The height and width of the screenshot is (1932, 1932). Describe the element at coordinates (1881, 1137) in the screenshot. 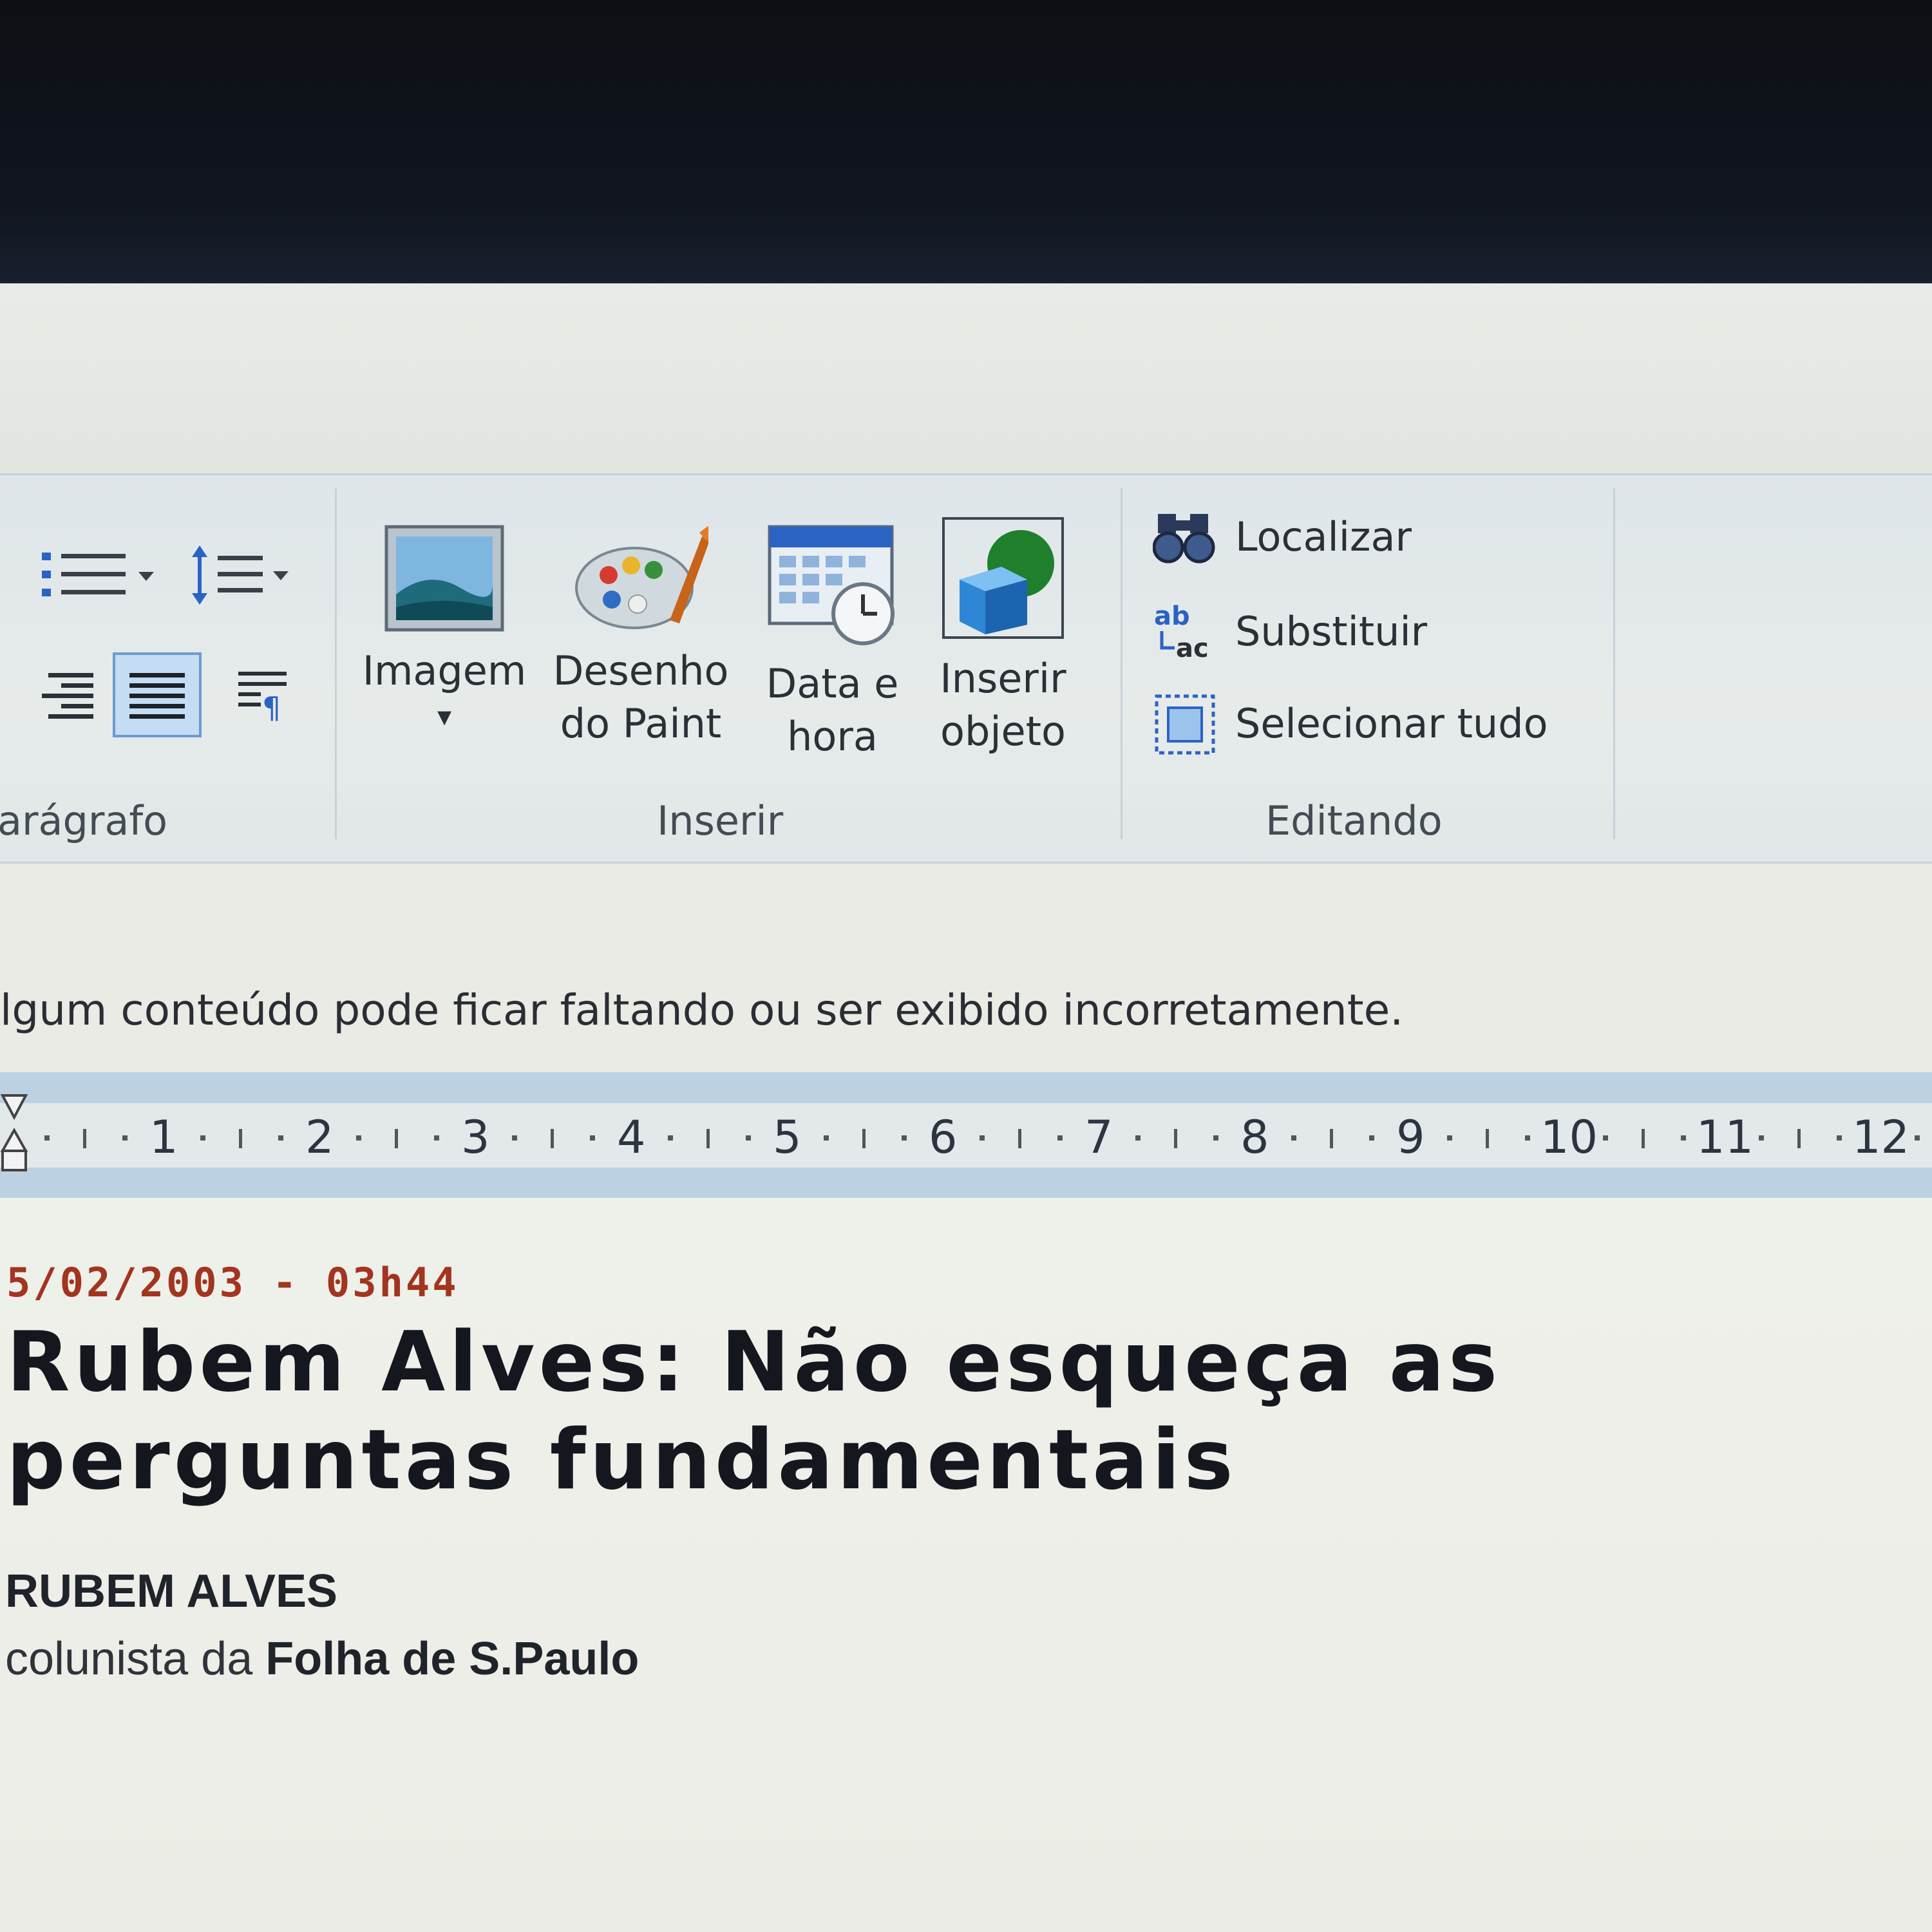

I see `ruler-number: 12` at that location.